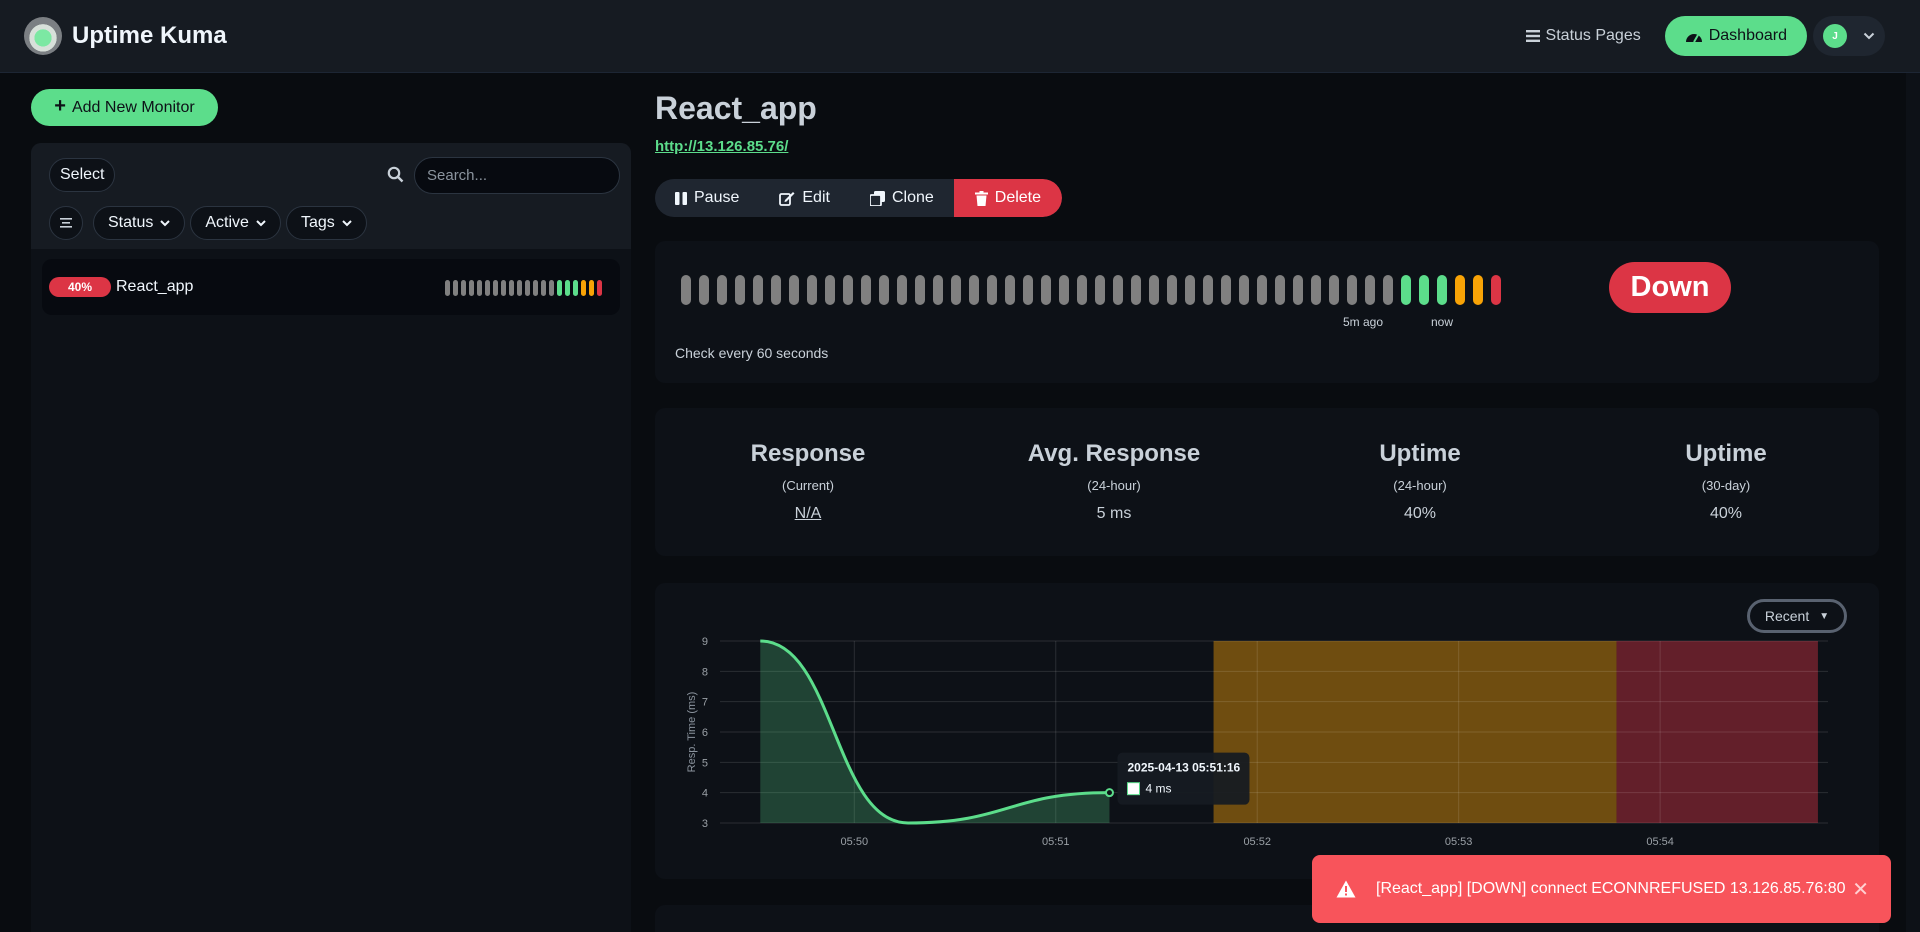  I want to click on edit-label: Edit, so click(816, 197).